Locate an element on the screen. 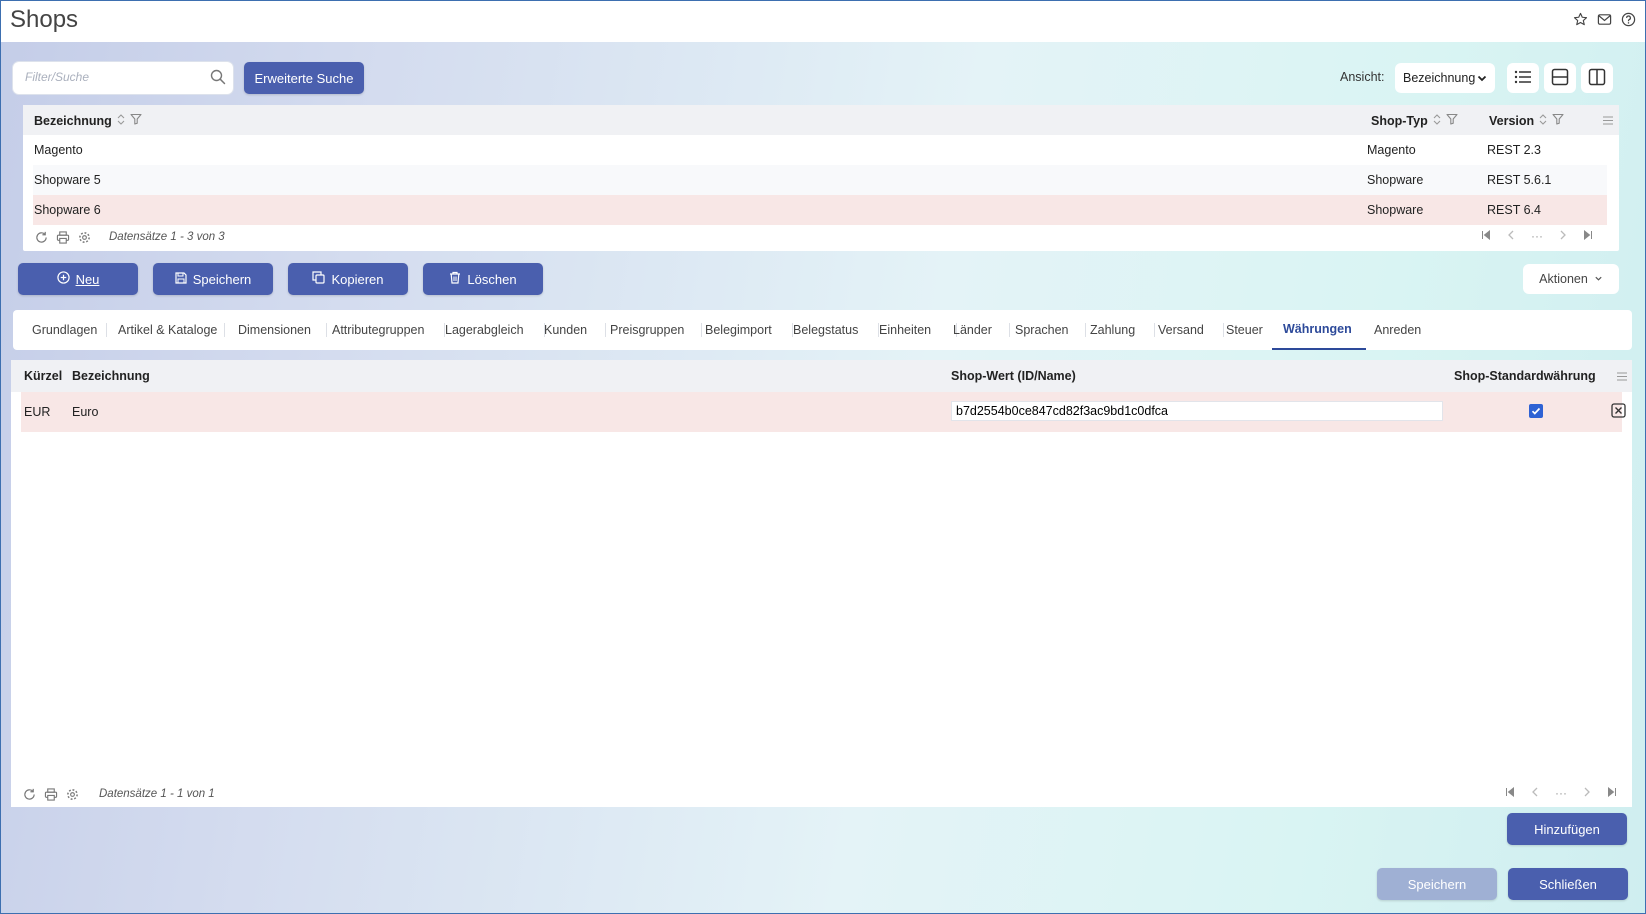 The height and width of the screenshot is (914, 1646). cell-version: REST 5.6.1 is located at coordinates (1519, 180).